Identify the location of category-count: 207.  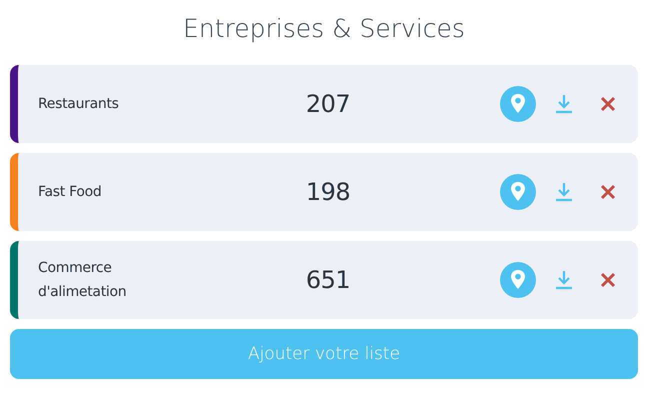
(328, 104).